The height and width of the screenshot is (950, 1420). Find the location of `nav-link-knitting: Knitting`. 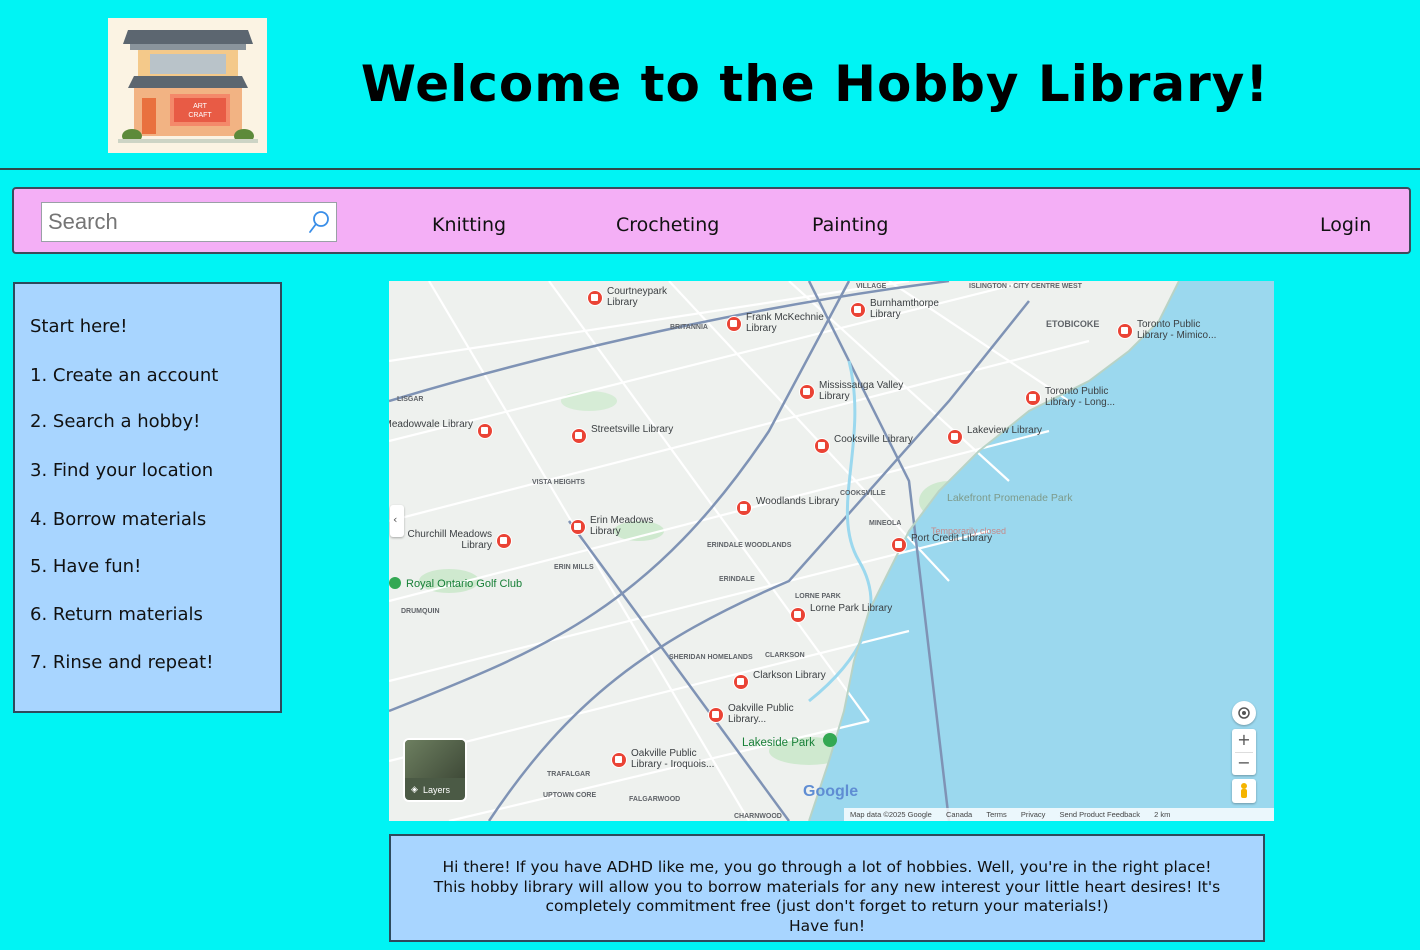

nav-link-knitting: Knitting is located at coordinates (469, 225).